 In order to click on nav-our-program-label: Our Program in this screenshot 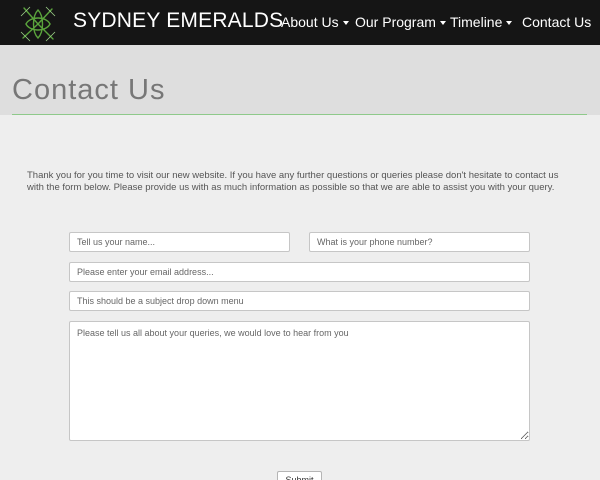, I will do `click(395, 22)`.